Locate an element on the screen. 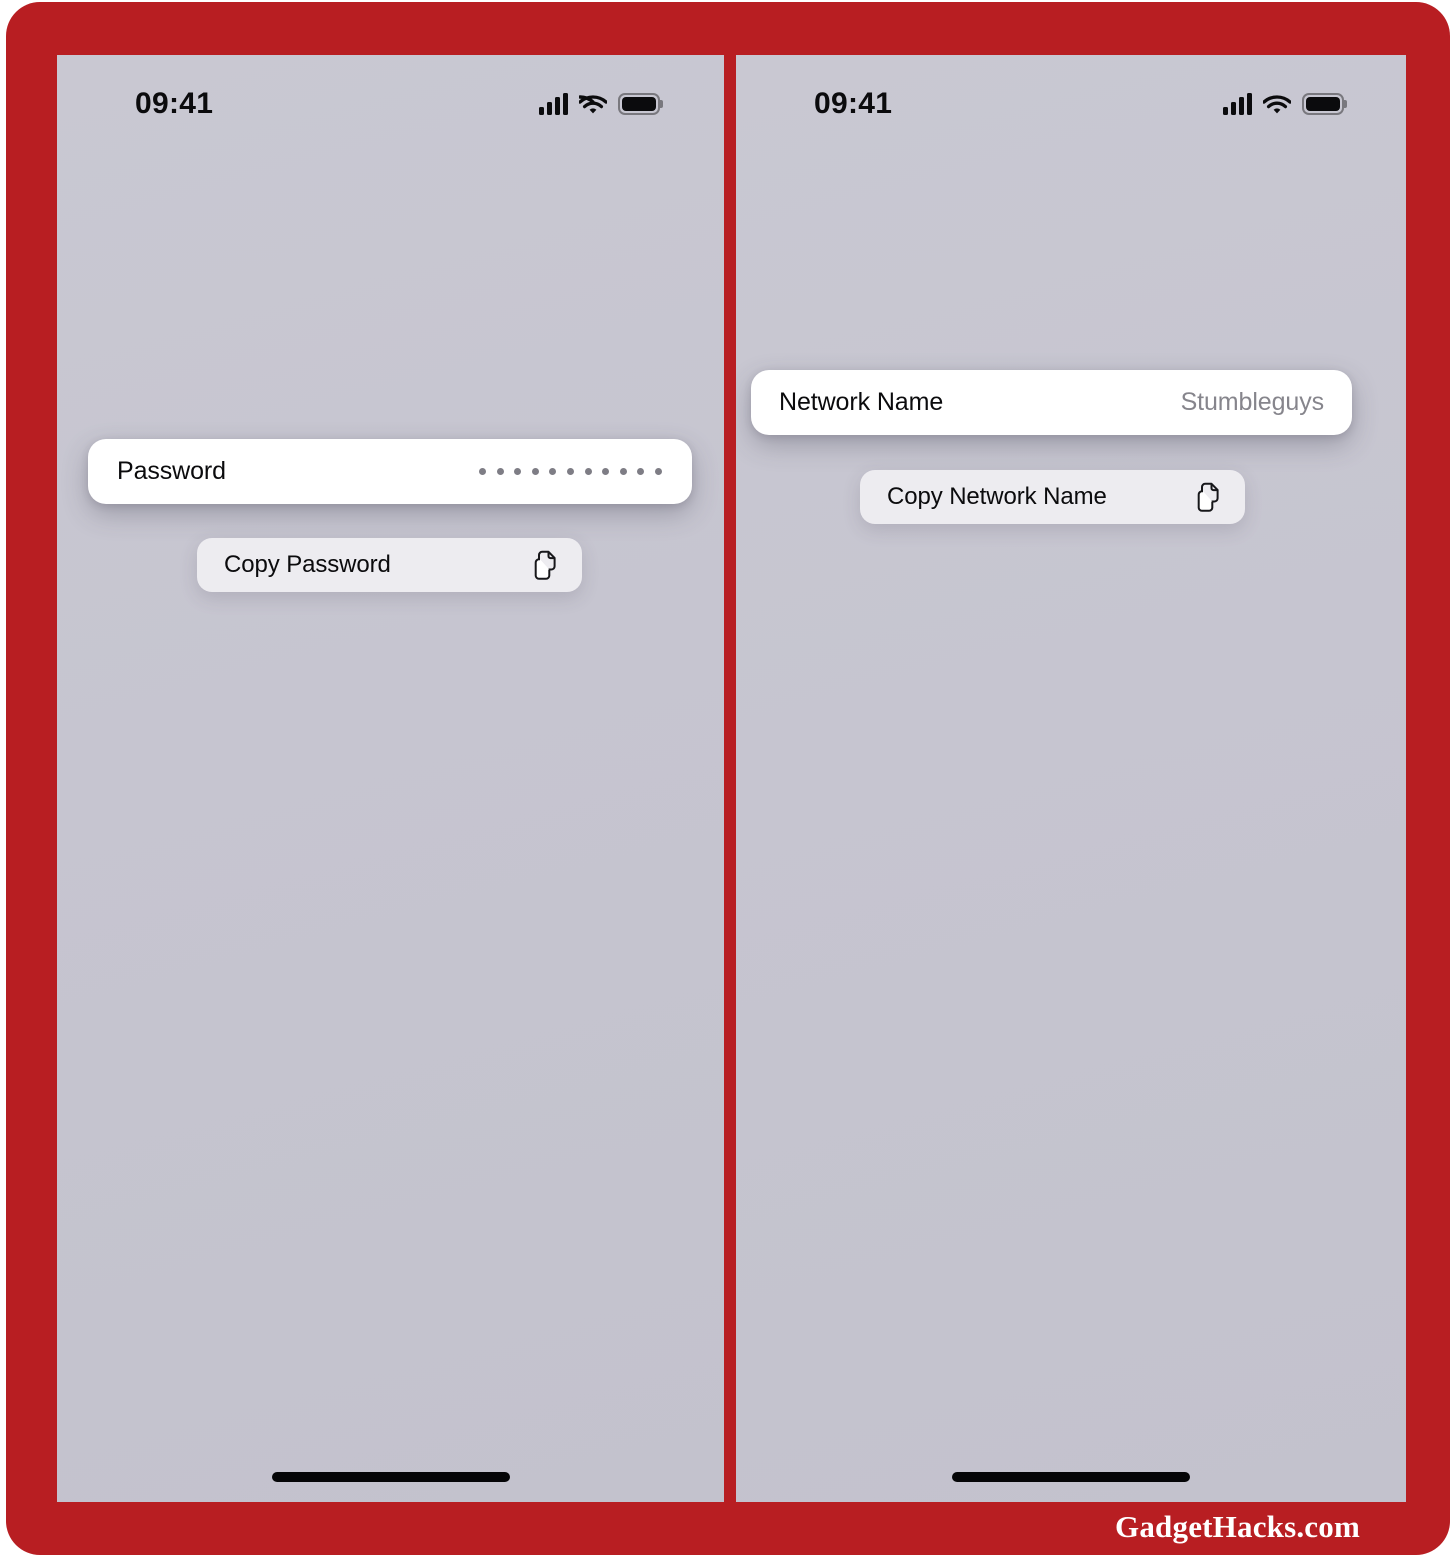 The height and width of the screenshot is (1557, 1456). copy-password-button: Copy Password is located at coordinates (389, 565).